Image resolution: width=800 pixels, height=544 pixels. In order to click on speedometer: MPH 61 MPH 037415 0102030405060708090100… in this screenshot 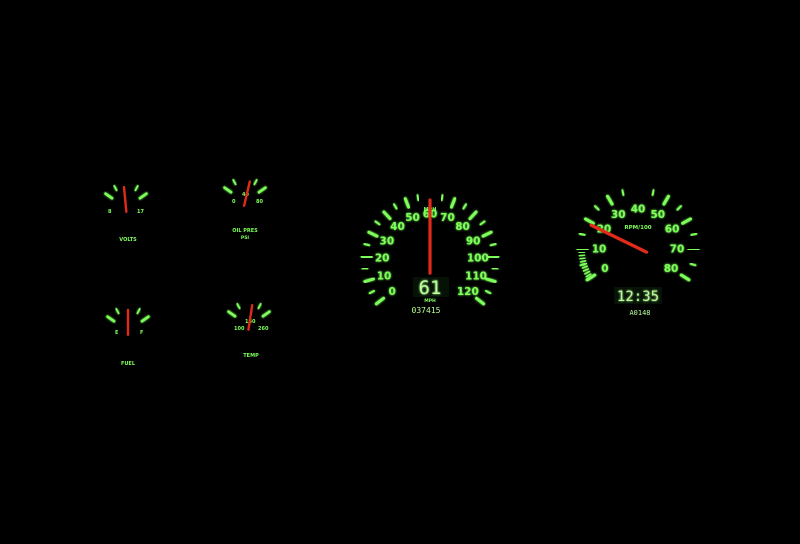, I will do `click(430, 253)`.